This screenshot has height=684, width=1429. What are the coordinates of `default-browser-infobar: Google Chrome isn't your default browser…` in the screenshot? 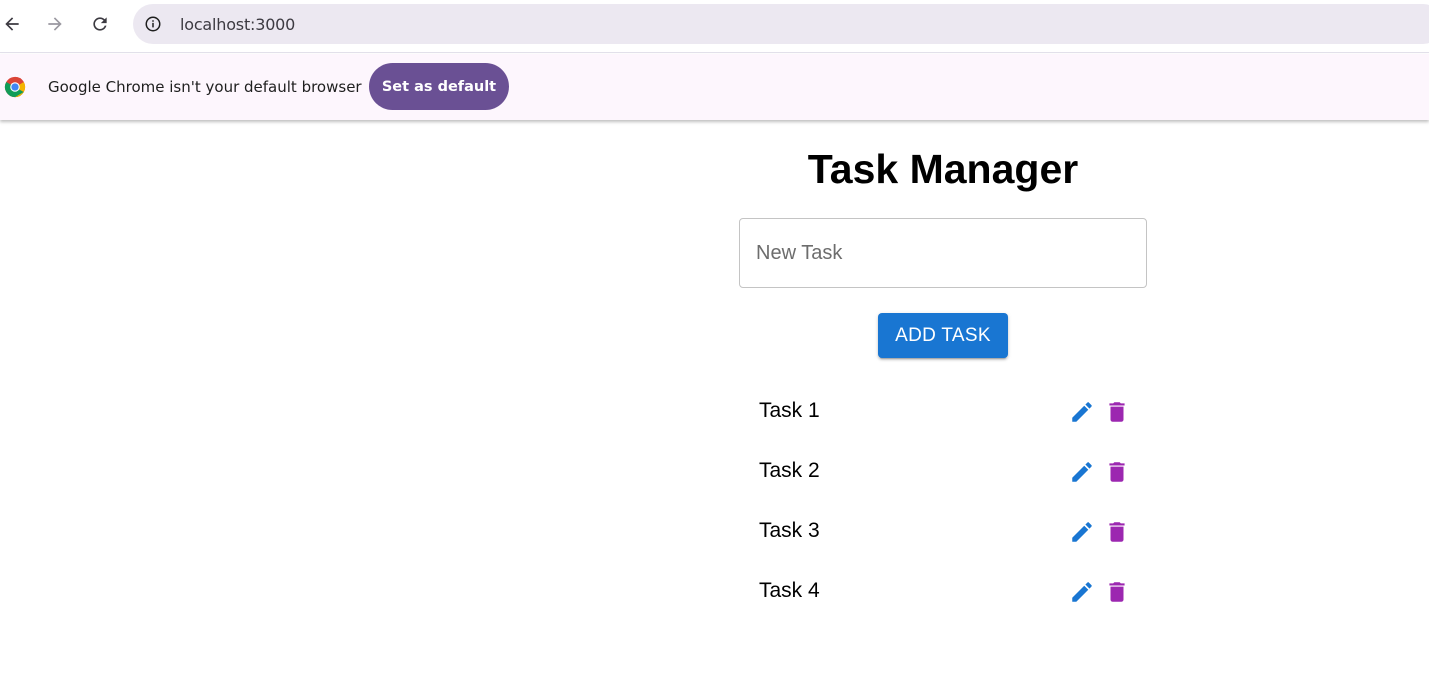 It's located at (714, 87).